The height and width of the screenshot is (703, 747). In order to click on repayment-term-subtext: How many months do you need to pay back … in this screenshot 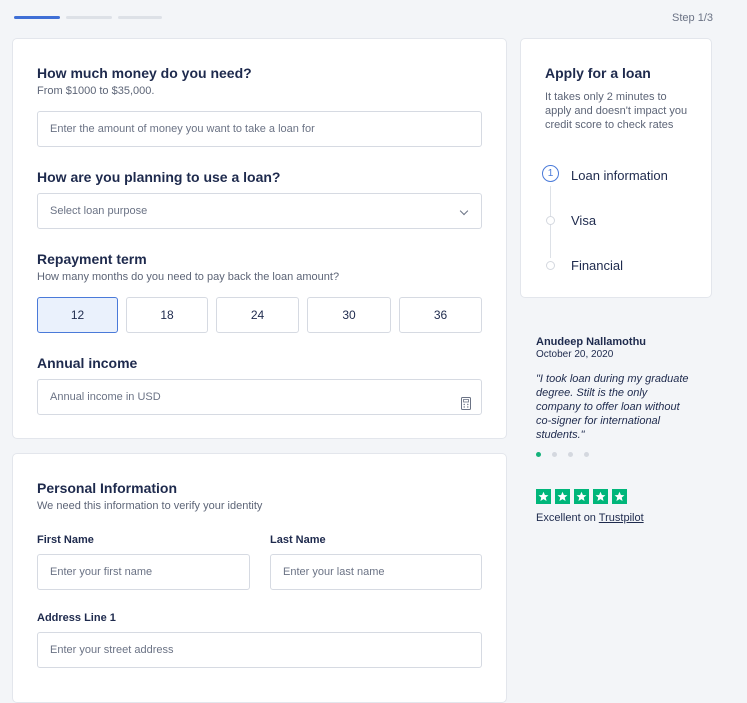, I will do `click(188, 277)`.